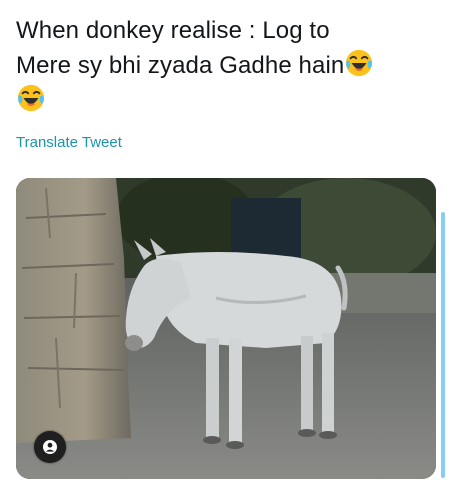 The height and width of the screenshot is (480, 450). What do you see at coordinates (173, 30) in the screenshot?
I see `tweet-line-1: When donkey realise : Log to` at bounding box center [173, 30].